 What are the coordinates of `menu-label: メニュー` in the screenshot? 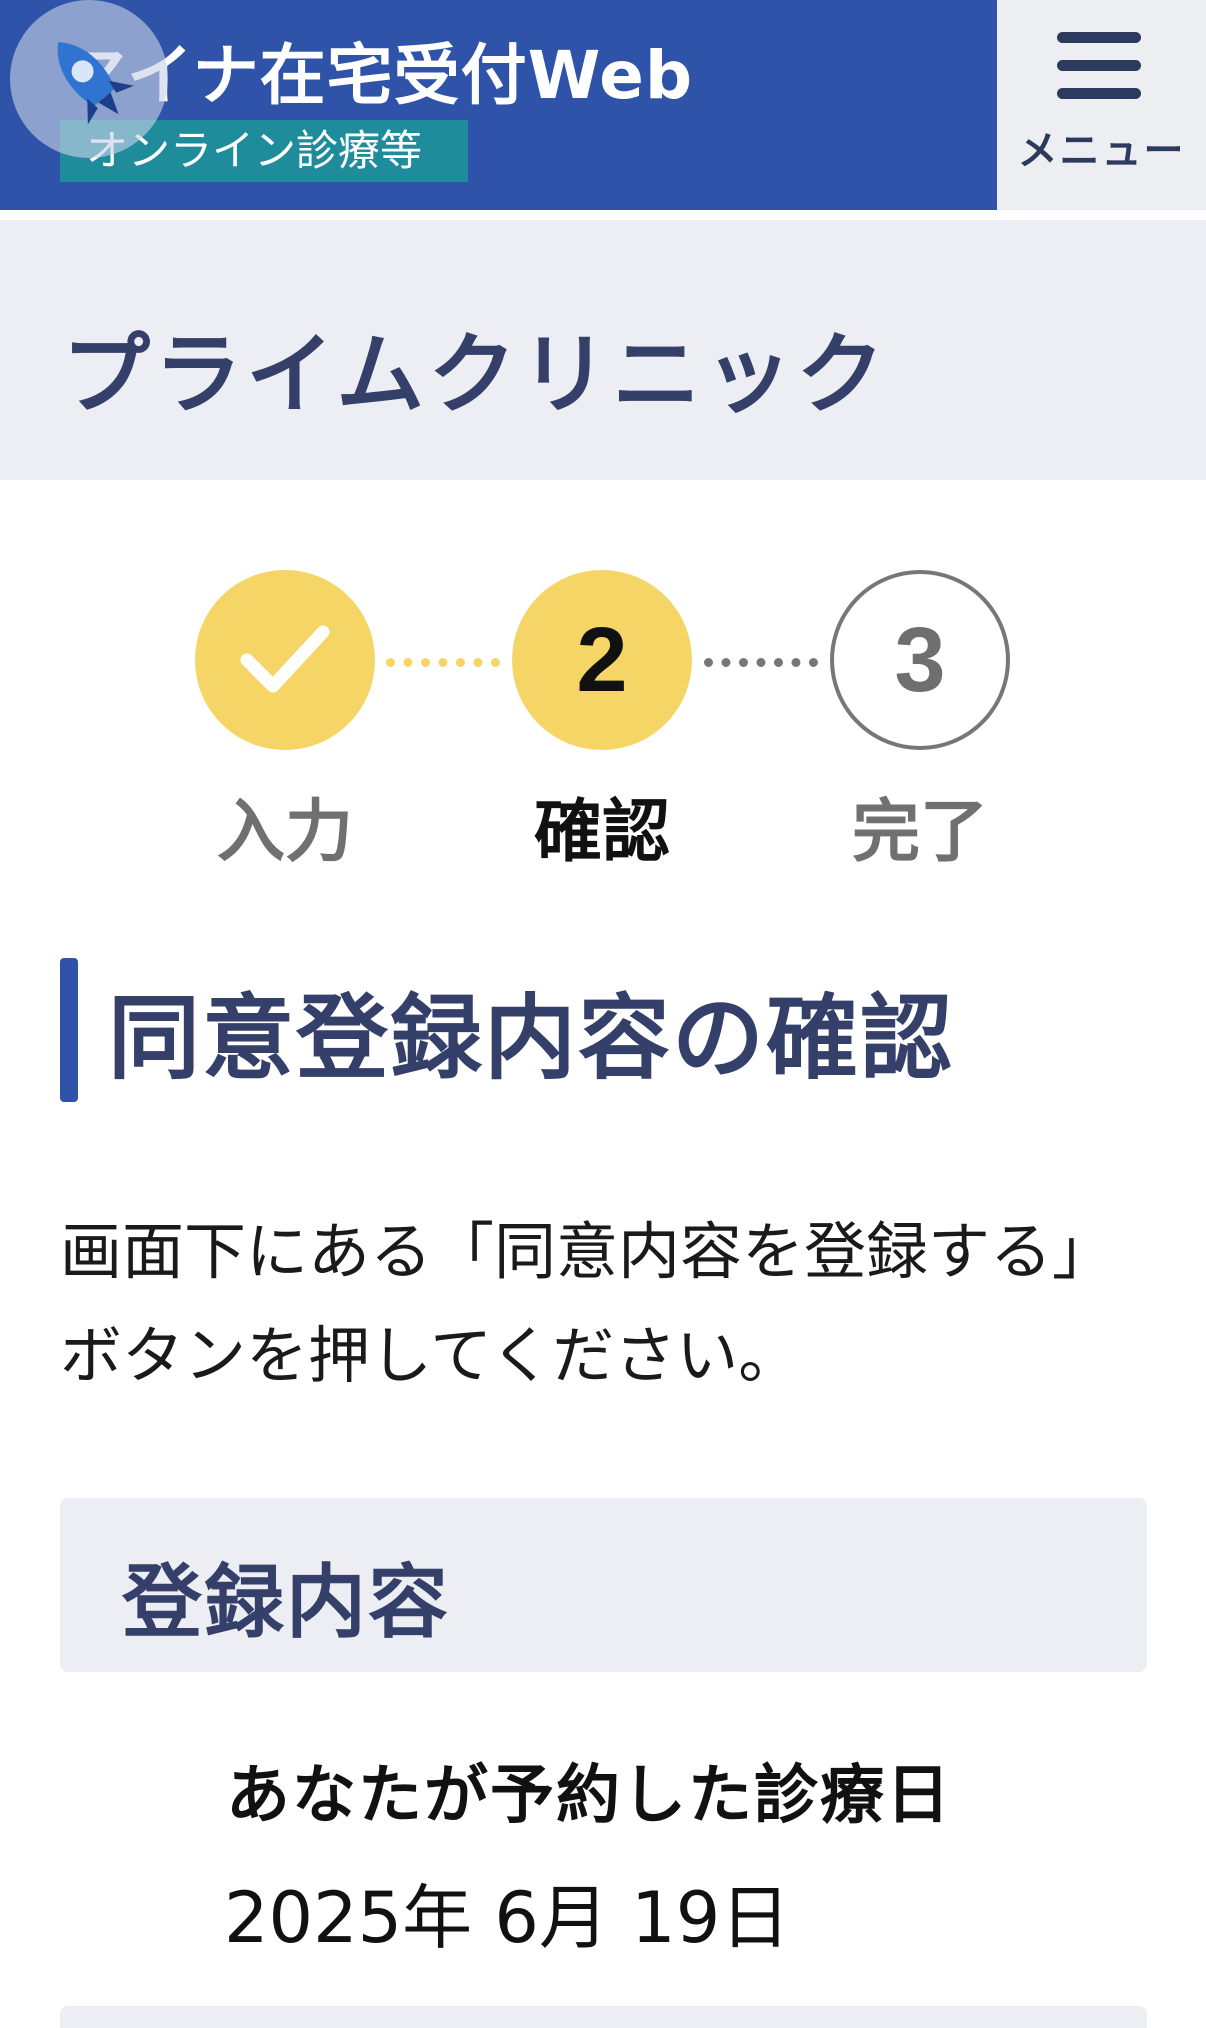 It's located at (1101, 151).